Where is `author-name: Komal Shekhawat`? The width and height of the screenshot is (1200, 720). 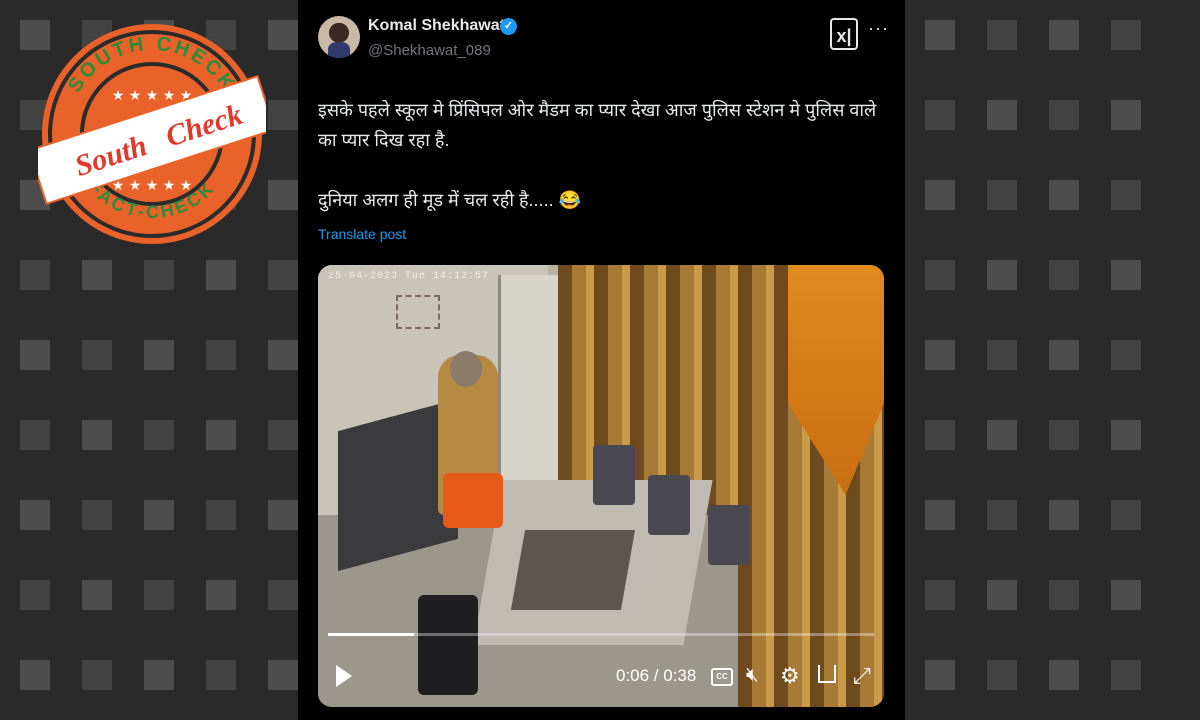 author-name: Komal Shekhawat is located at coordinates (436, 26).